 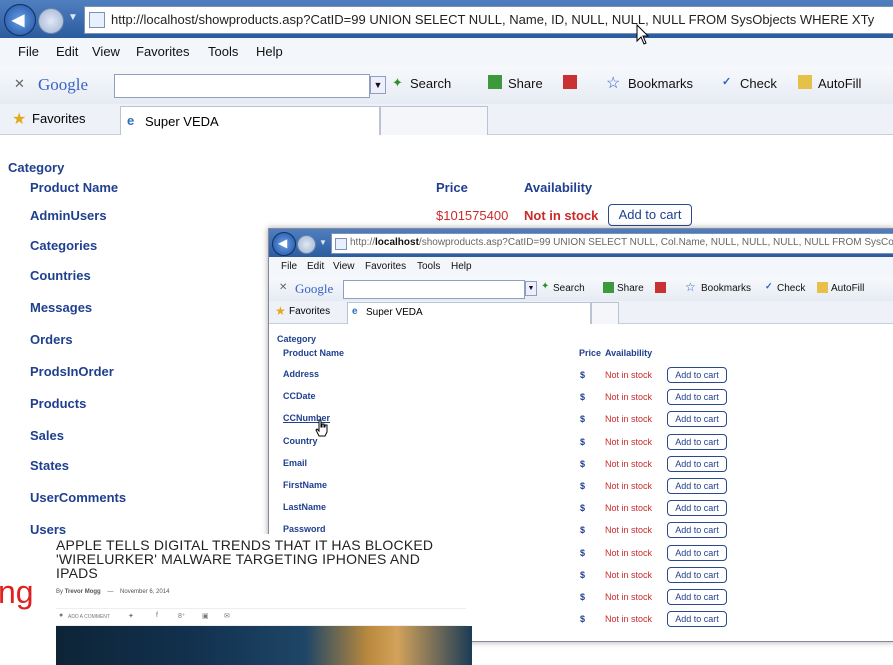 What do you see at coordinates (301, 374) in the screenshot?
I see `table-row-name: Address` at bounding box center [301, 374].